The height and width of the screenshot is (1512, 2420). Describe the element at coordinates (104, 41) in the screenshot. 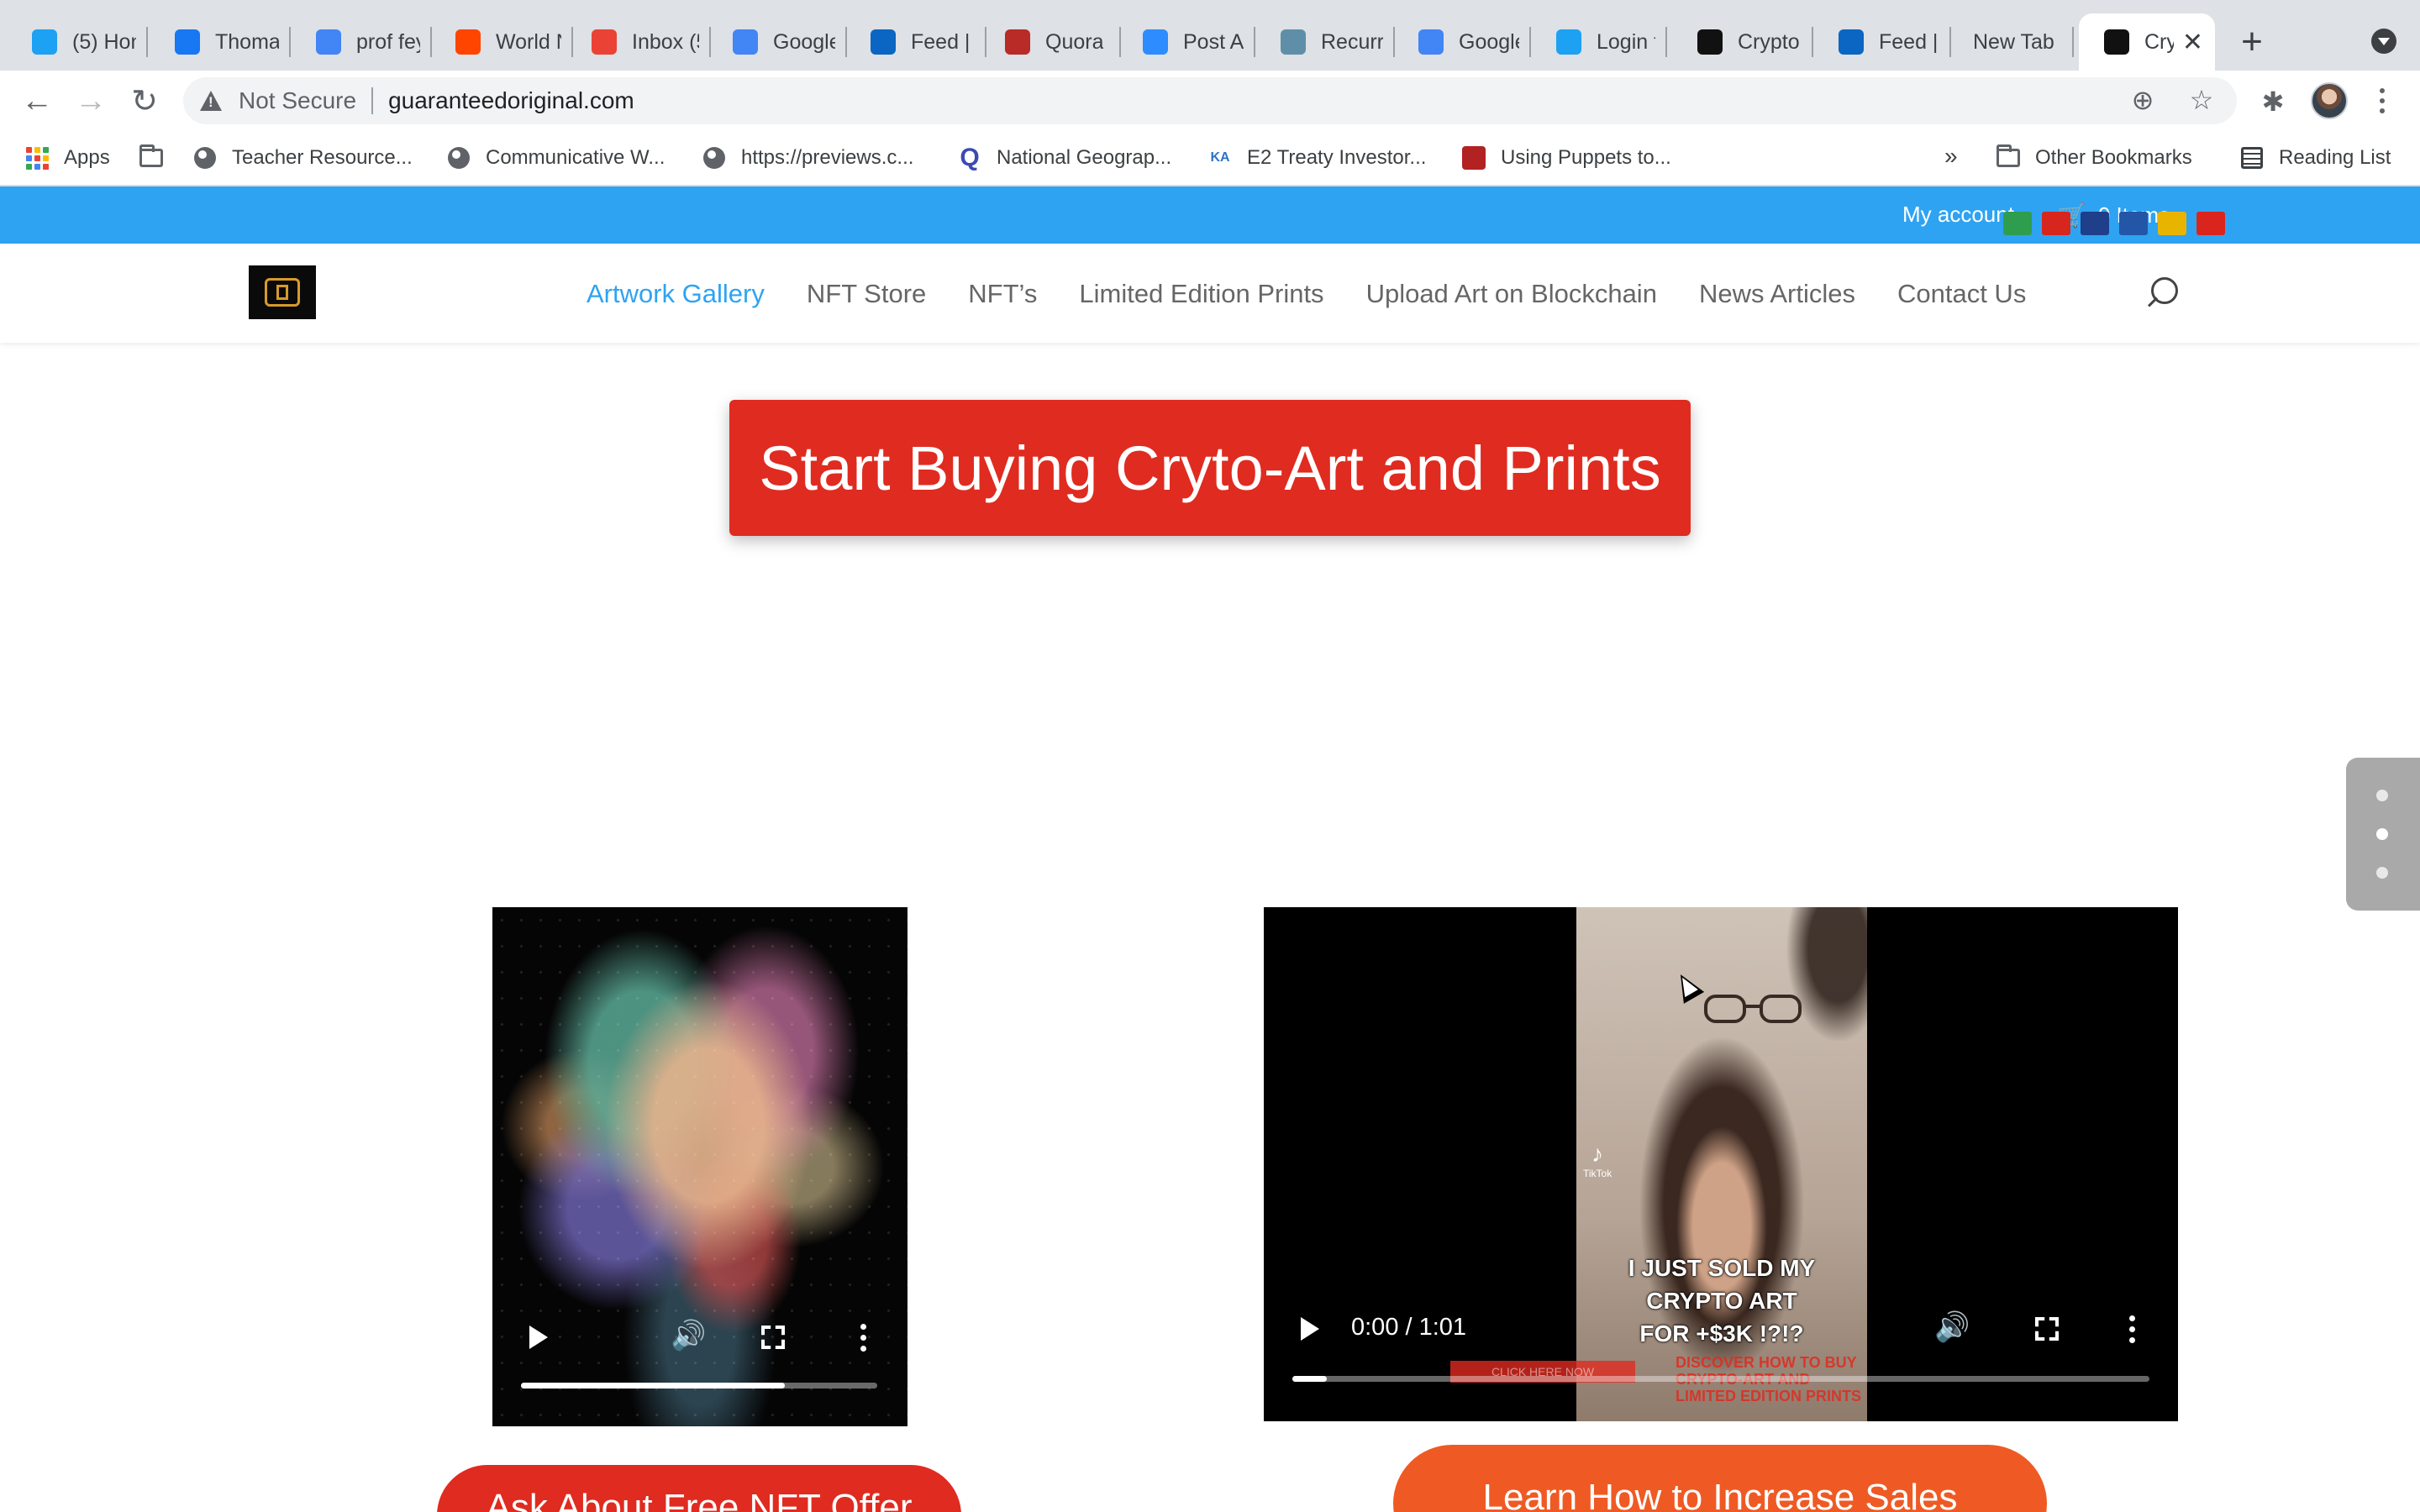

I see `tab-label: (5) Hon` at that location.